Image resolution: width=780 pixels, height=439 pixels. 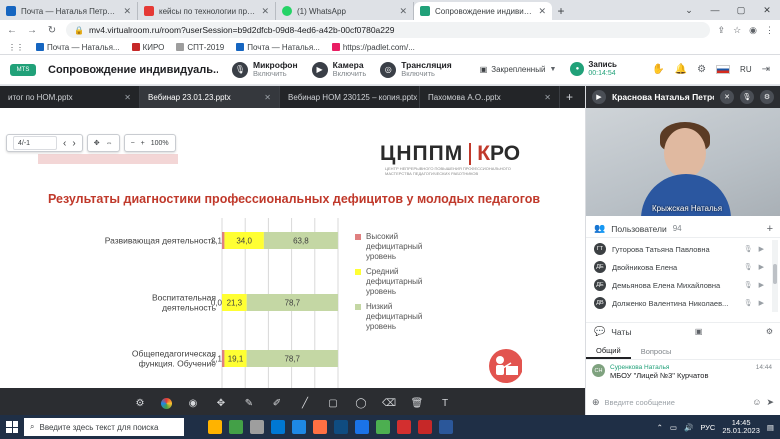 What do you see at coordinates (689, 10) in the screenshot?
I see `chevron-down-icon: ⌄` at bounding box center [689, 10].